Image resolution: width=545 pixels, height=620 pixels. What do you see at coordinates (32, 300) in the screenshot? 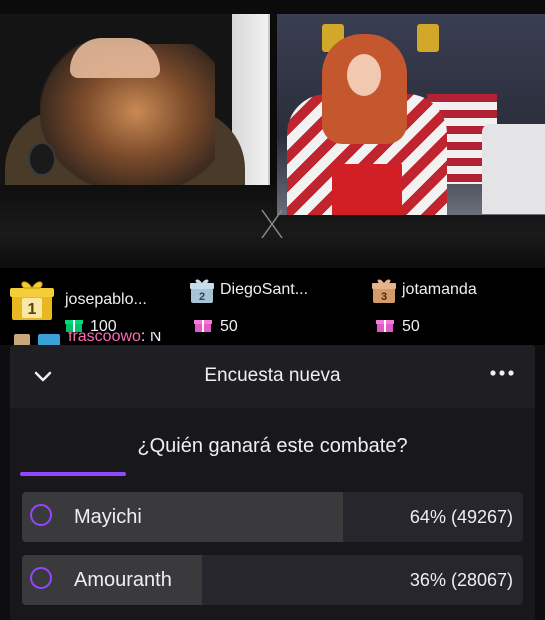
I see `gift-rank-1-icon: 1` at bounding box center [32, 300].